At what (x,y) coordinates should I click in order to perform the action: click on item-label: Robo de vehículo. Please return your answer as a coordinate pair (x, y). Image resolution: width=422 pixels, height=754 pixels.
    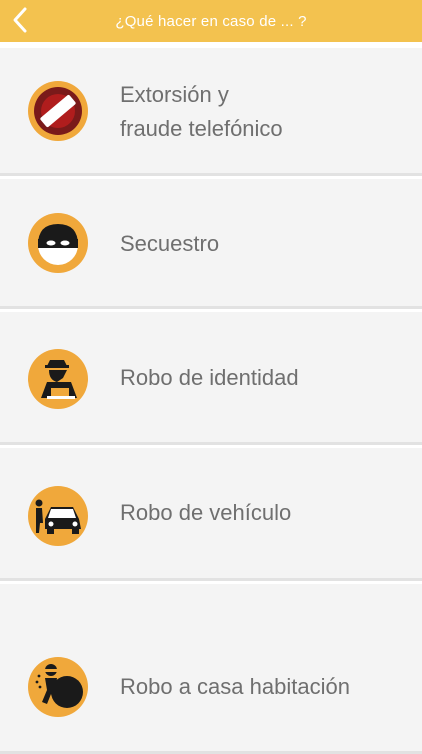
    Looking at the image, I should click on (206, 512).